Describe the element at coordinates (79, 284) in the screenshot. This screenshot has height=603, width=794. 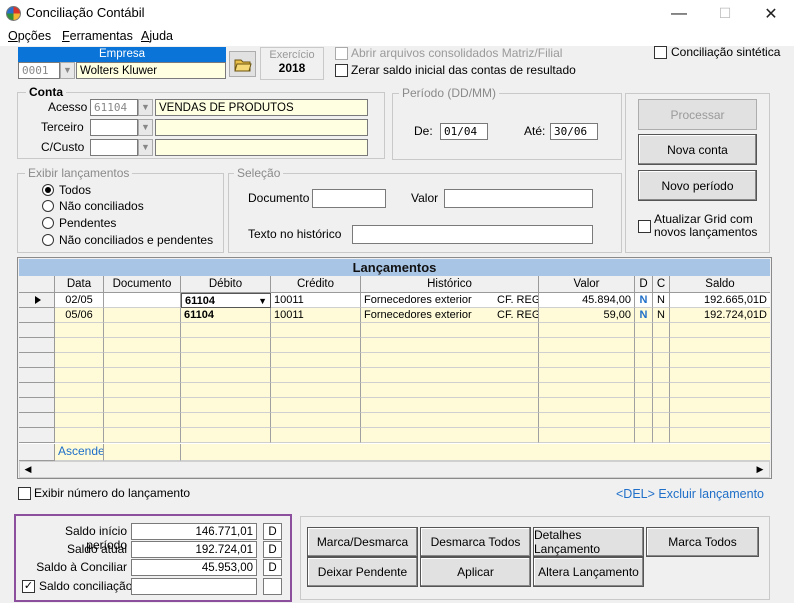
I see `col-header-data: Data` at that location.